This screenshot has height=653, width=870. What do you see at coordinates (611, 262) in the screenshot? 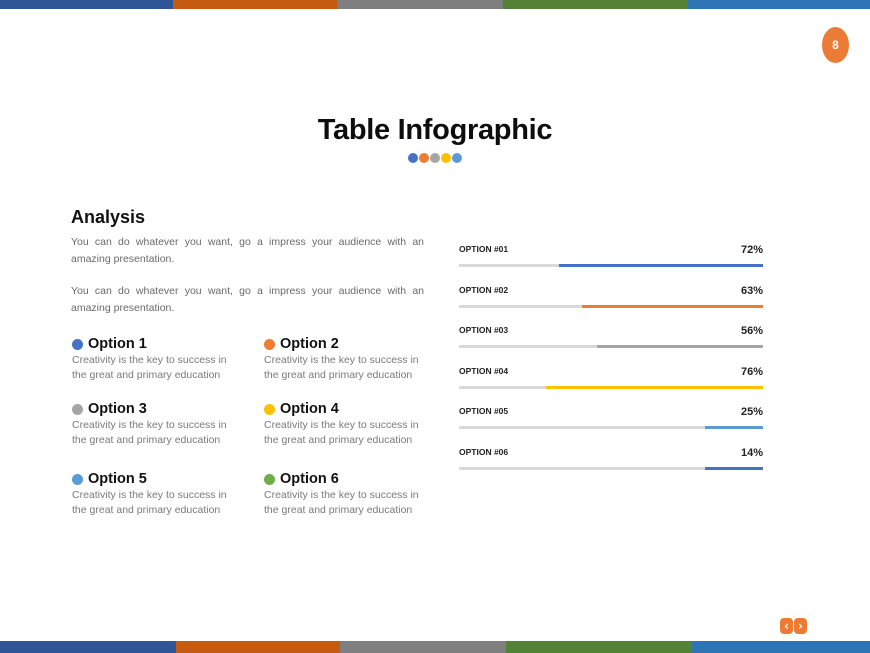
I see `progress-row: OPTION #01 72%` at bounding box center [611, 262].